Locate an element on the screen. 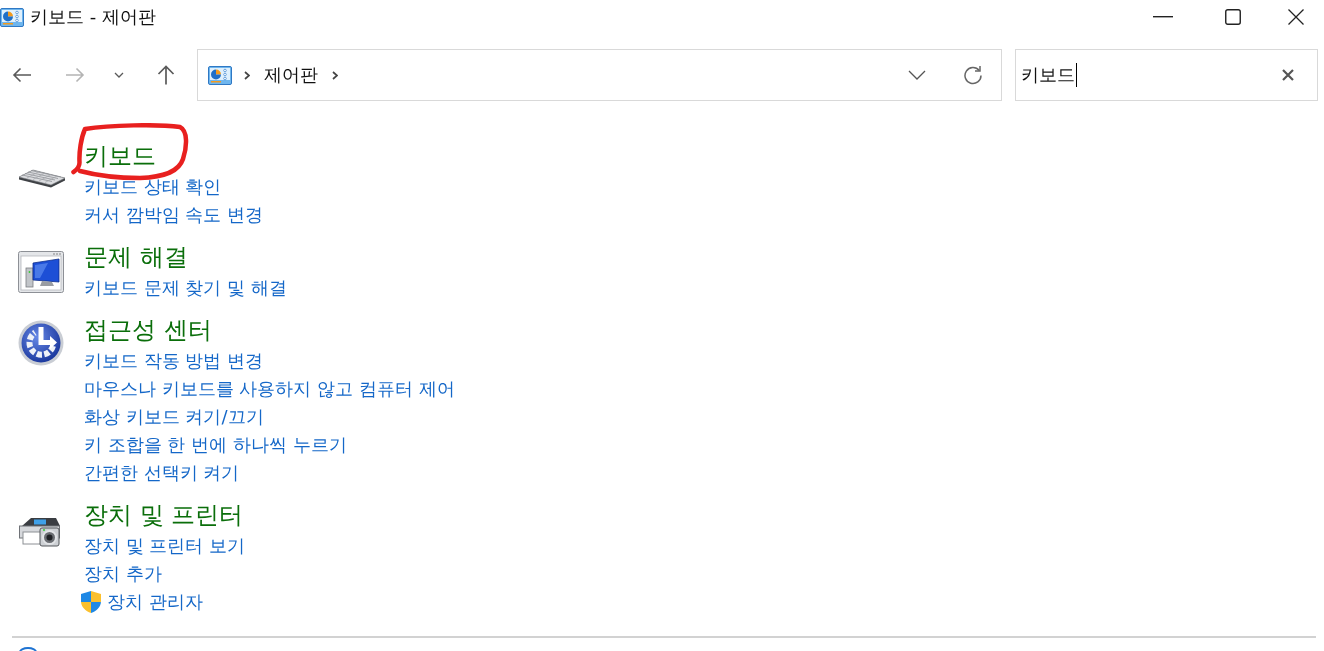 Image resolution: width=1324 pixels, height=651 pixels. search-field: 키보드 is located at coordinates (1166, 75).